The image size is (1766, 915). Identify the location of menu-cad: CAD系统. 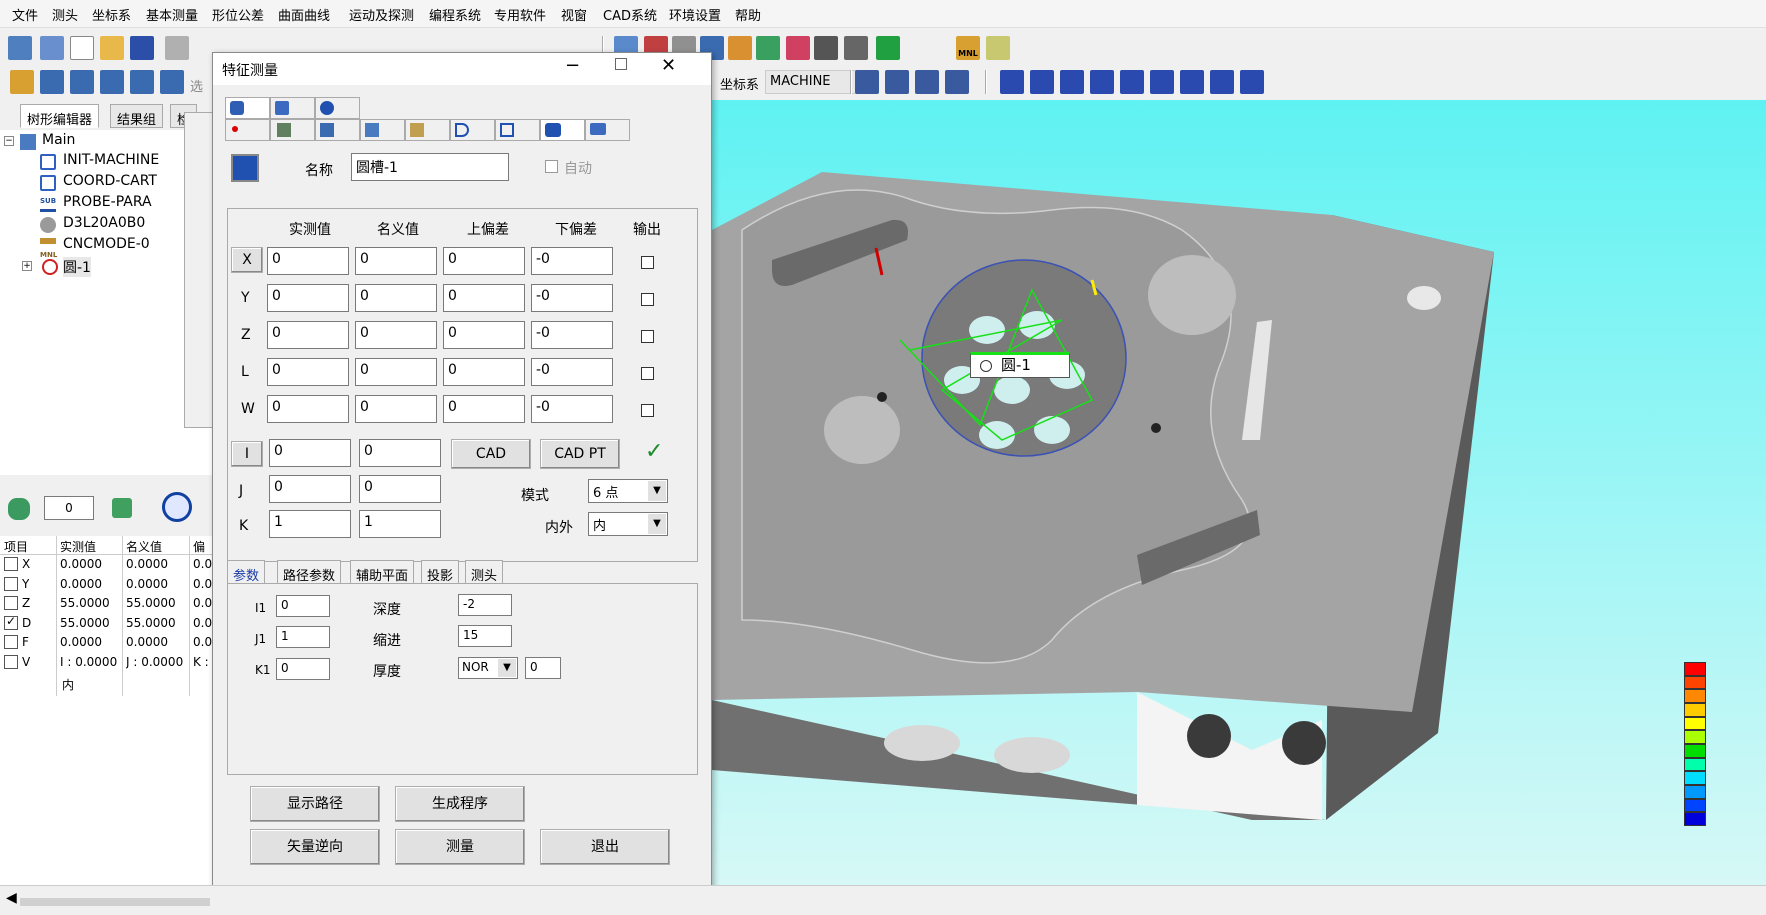
(630, 14).